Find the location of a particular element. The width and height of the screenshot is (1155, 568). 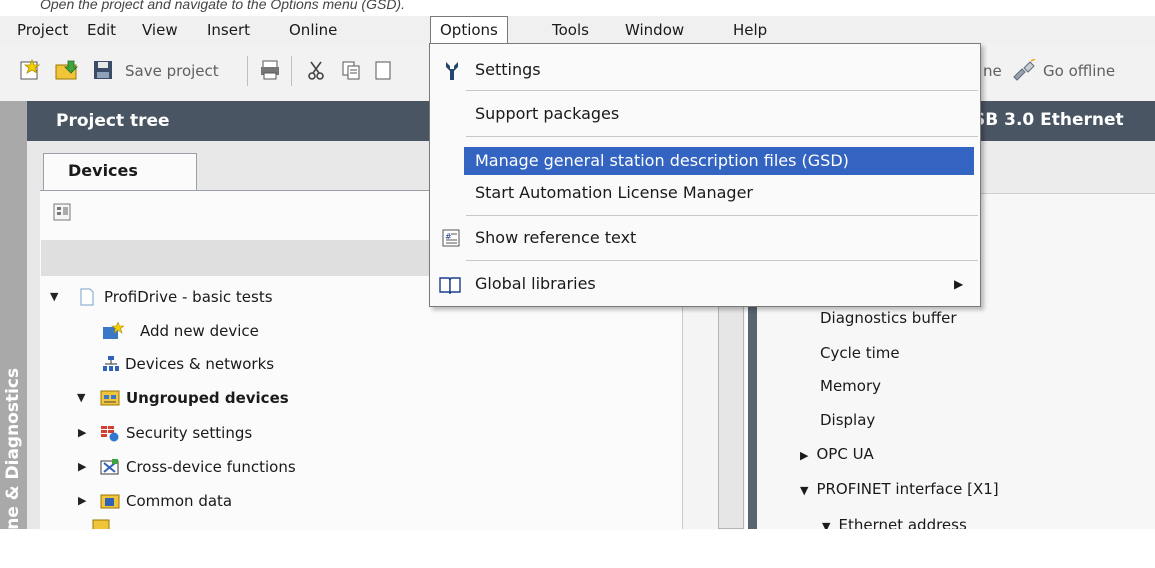

tree-item-partial is located at coordinates (192, 522).